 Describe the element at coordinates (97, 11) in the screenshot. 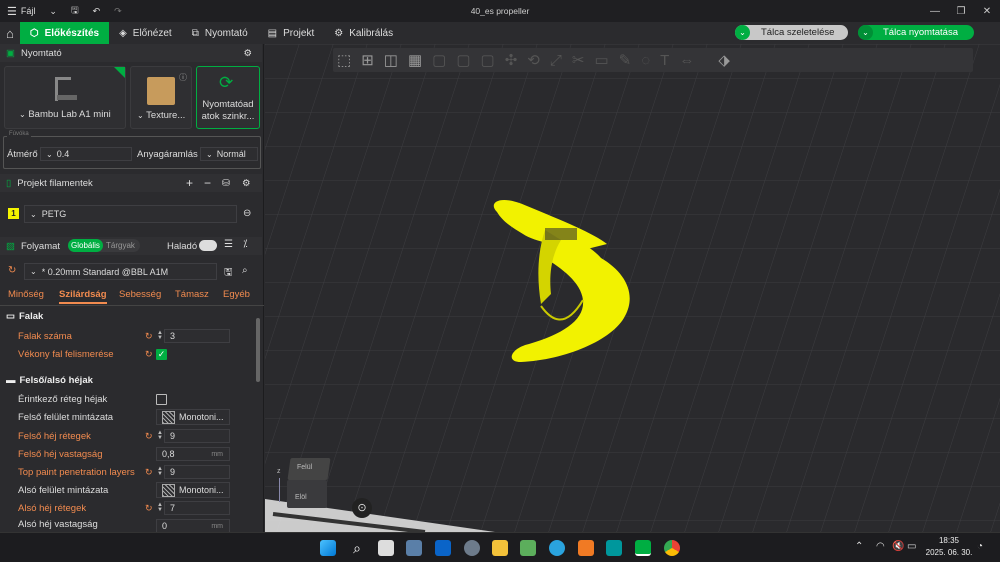

I see `undo-button: ↶` at that location.